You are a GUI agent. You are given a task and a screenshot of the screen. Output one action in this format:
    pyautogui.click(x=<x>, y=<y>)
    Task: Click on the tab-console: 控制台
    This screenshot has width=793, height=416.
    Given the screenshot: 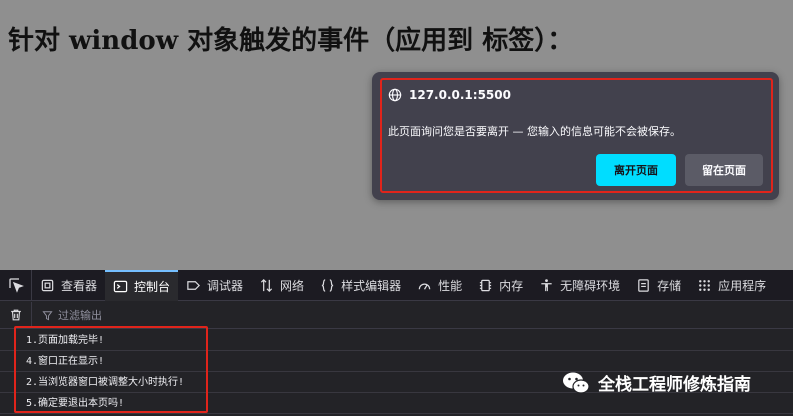 What is the action you would take?
    pyautogui.click(x=142, y=285)
    